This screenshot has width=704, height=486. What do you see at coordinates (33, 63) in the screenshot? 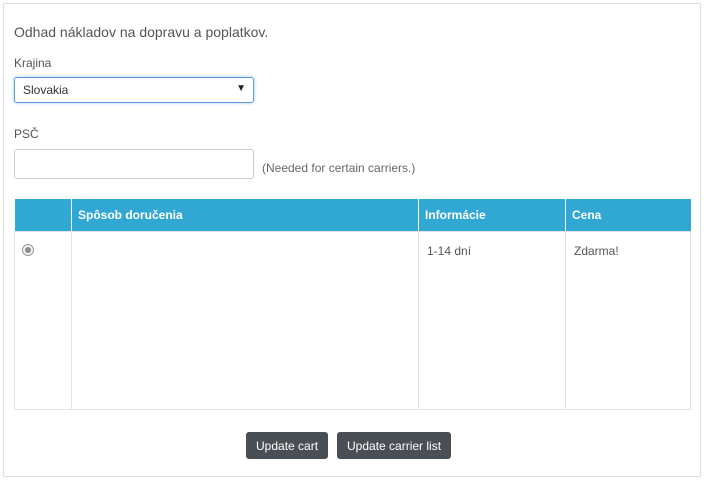
I see `country-label: Krajina` at bounding box center [33, 63].